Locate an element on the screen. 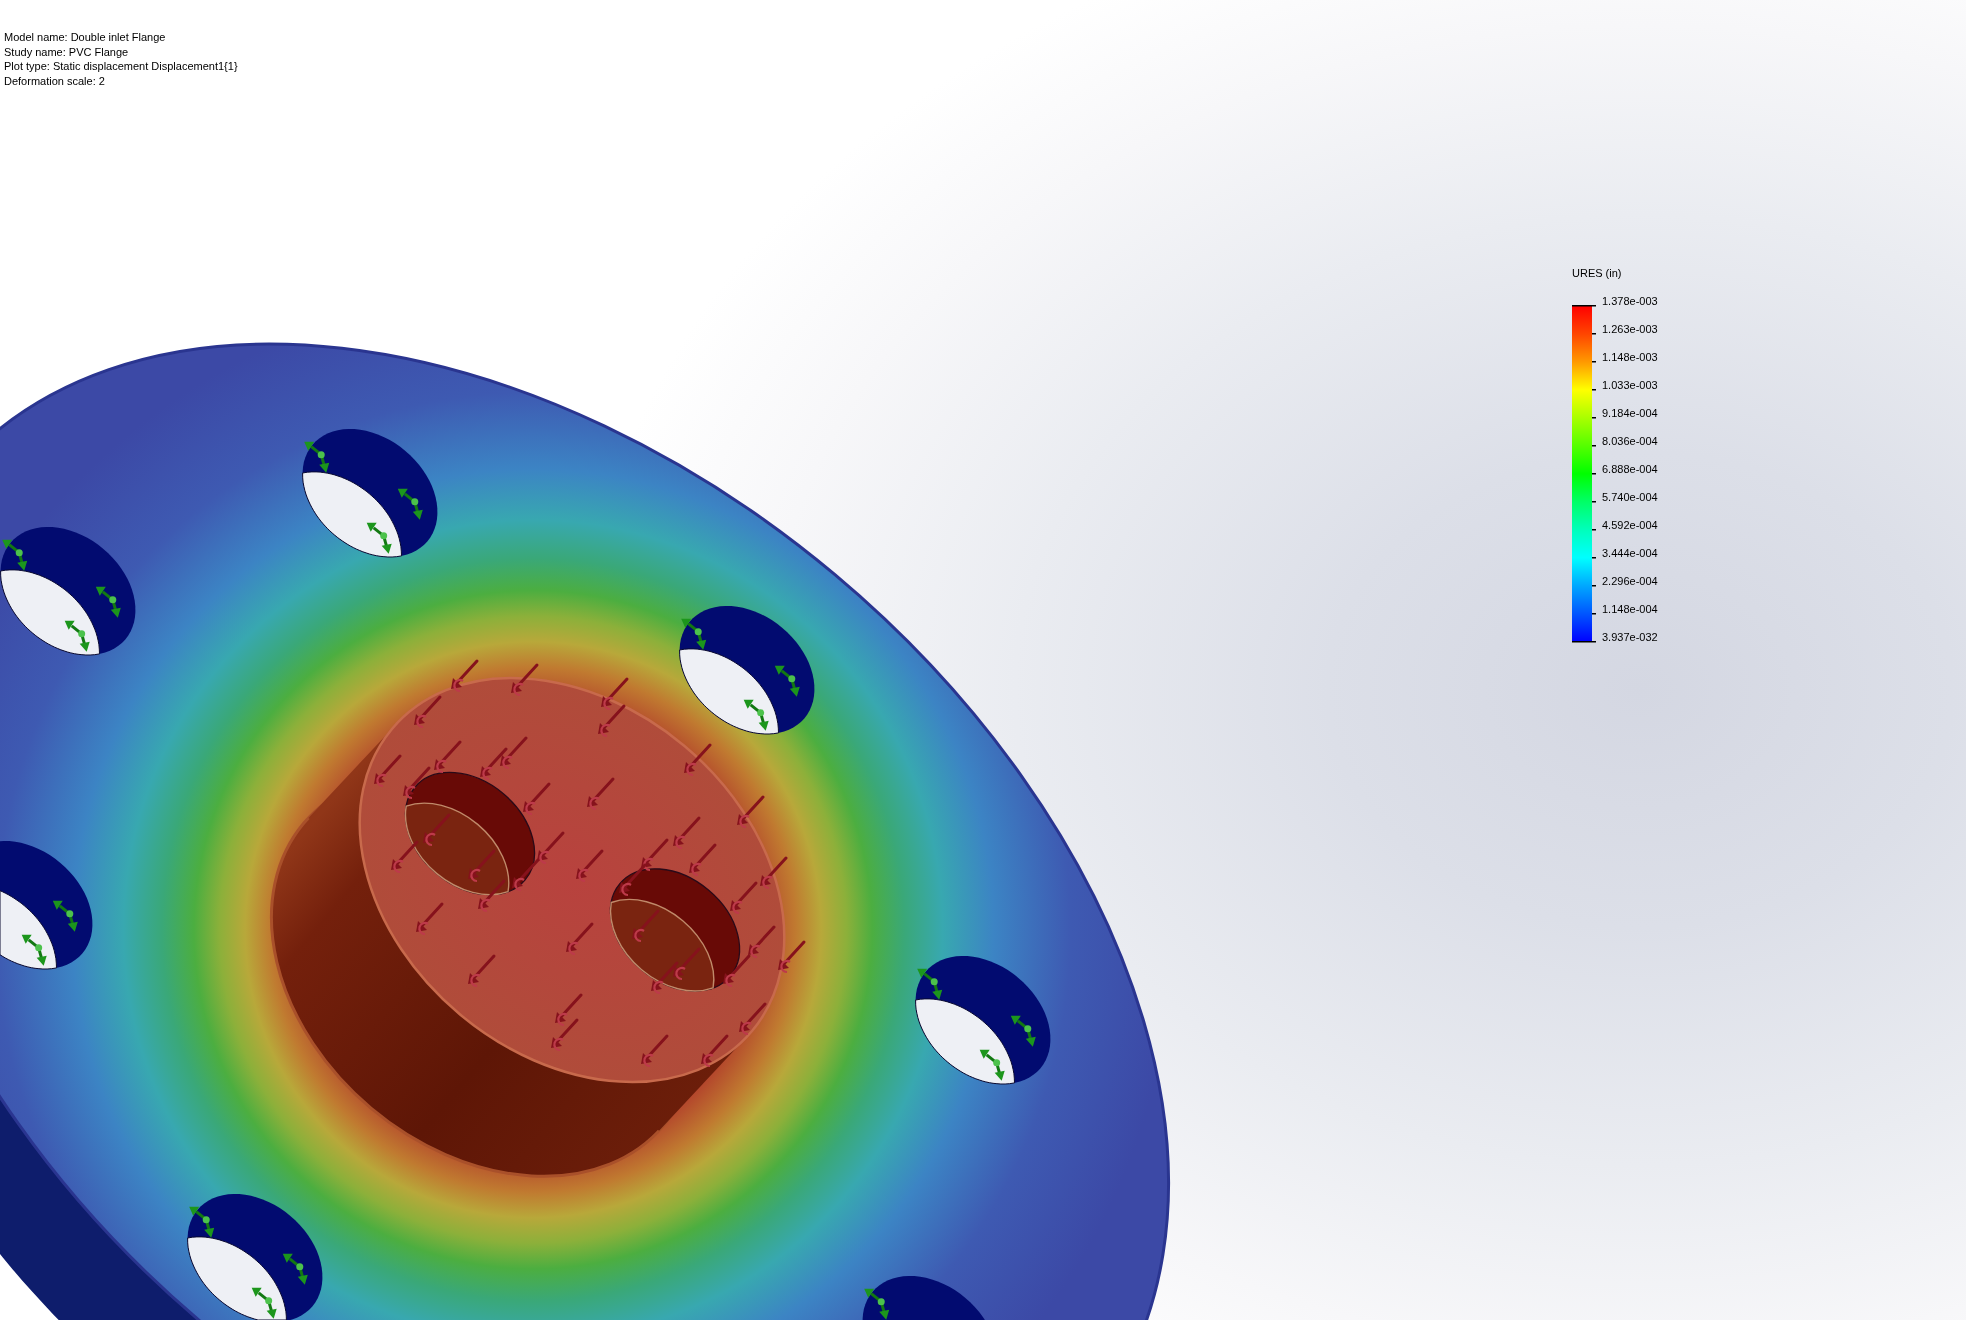 The width and height of the screenshot is (1966, 1320). legend-value: 1.148e-003 is located at coordinates (1630, 357).